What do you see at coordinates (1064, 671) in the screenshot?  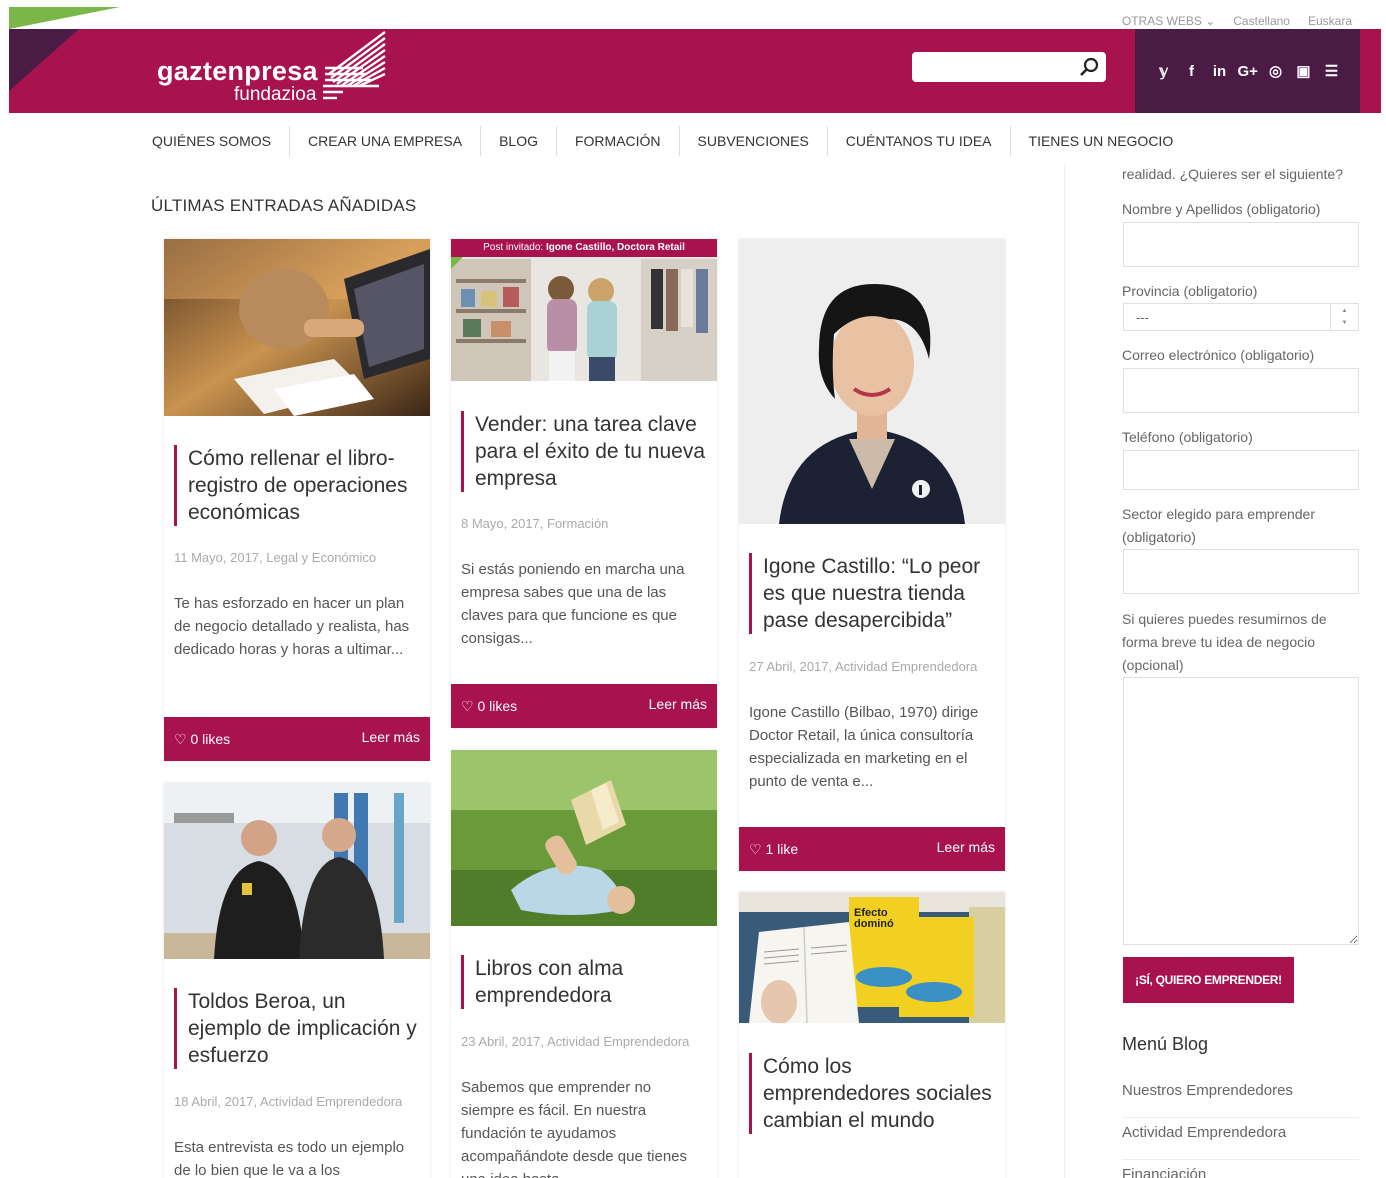 I see `sidebar-divider` at bounding box center [1064, 671].